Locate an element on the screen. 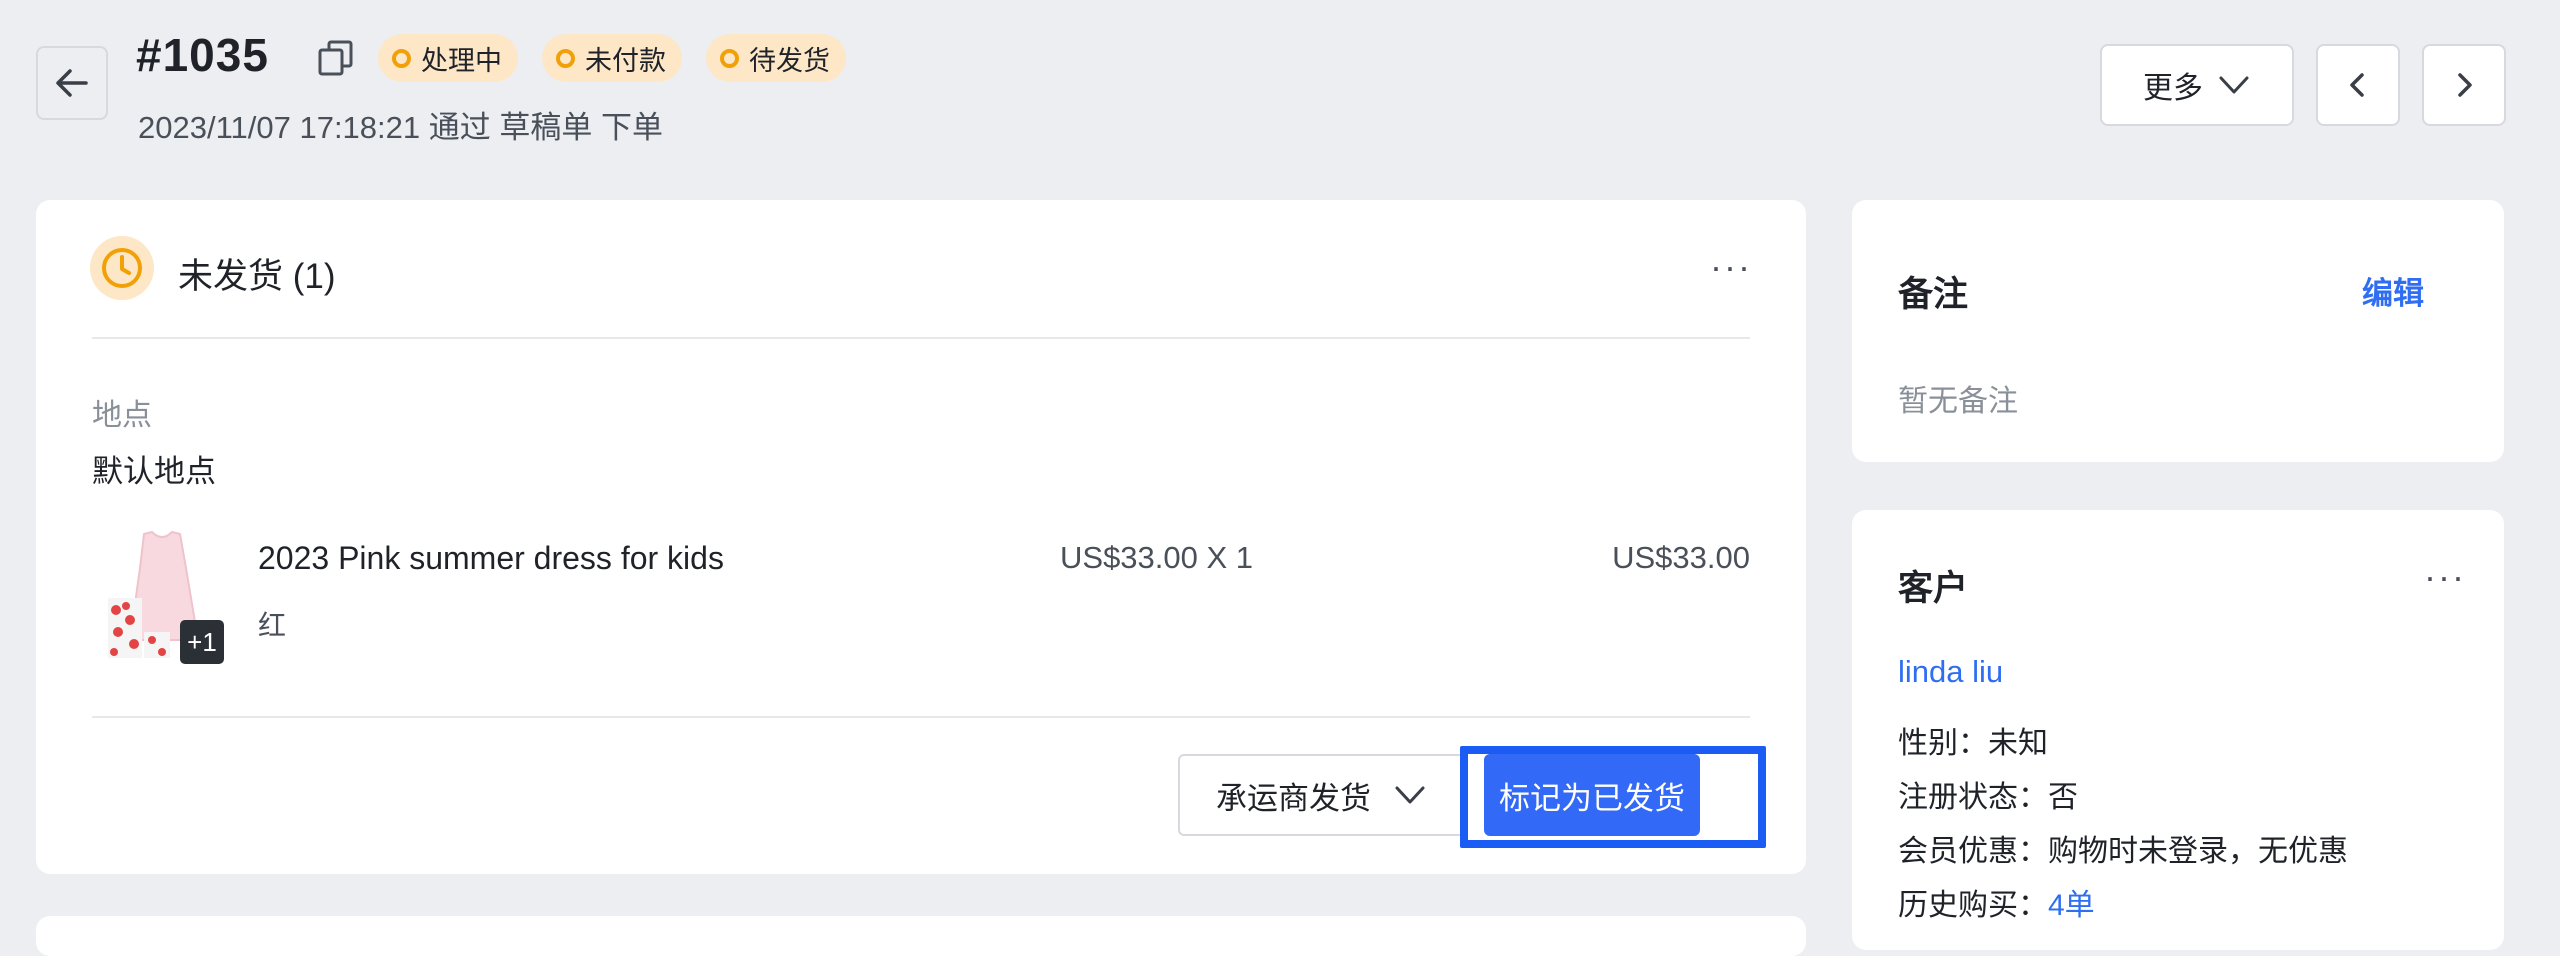 This screenshot has height=956, width=2560. location-label: 地点 is located at coordinates (122, 415).